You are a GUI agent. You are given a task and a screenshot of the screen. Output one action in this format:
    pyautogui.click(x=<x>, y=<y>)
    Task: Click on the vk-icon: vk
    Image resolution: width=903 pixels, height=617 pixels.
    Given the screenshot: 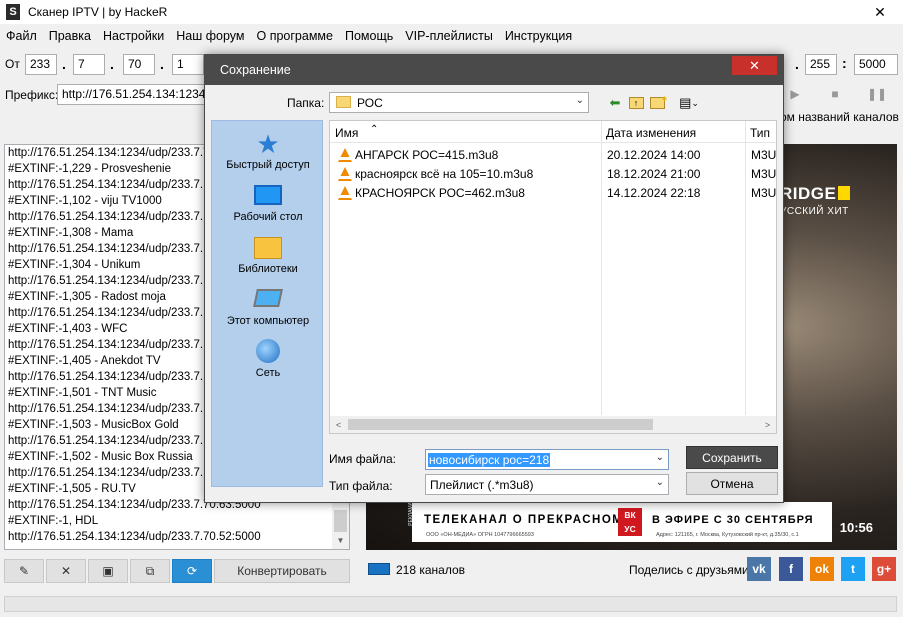 What is the action you would take?
    pyautogui.click(x=759, y=569)
    